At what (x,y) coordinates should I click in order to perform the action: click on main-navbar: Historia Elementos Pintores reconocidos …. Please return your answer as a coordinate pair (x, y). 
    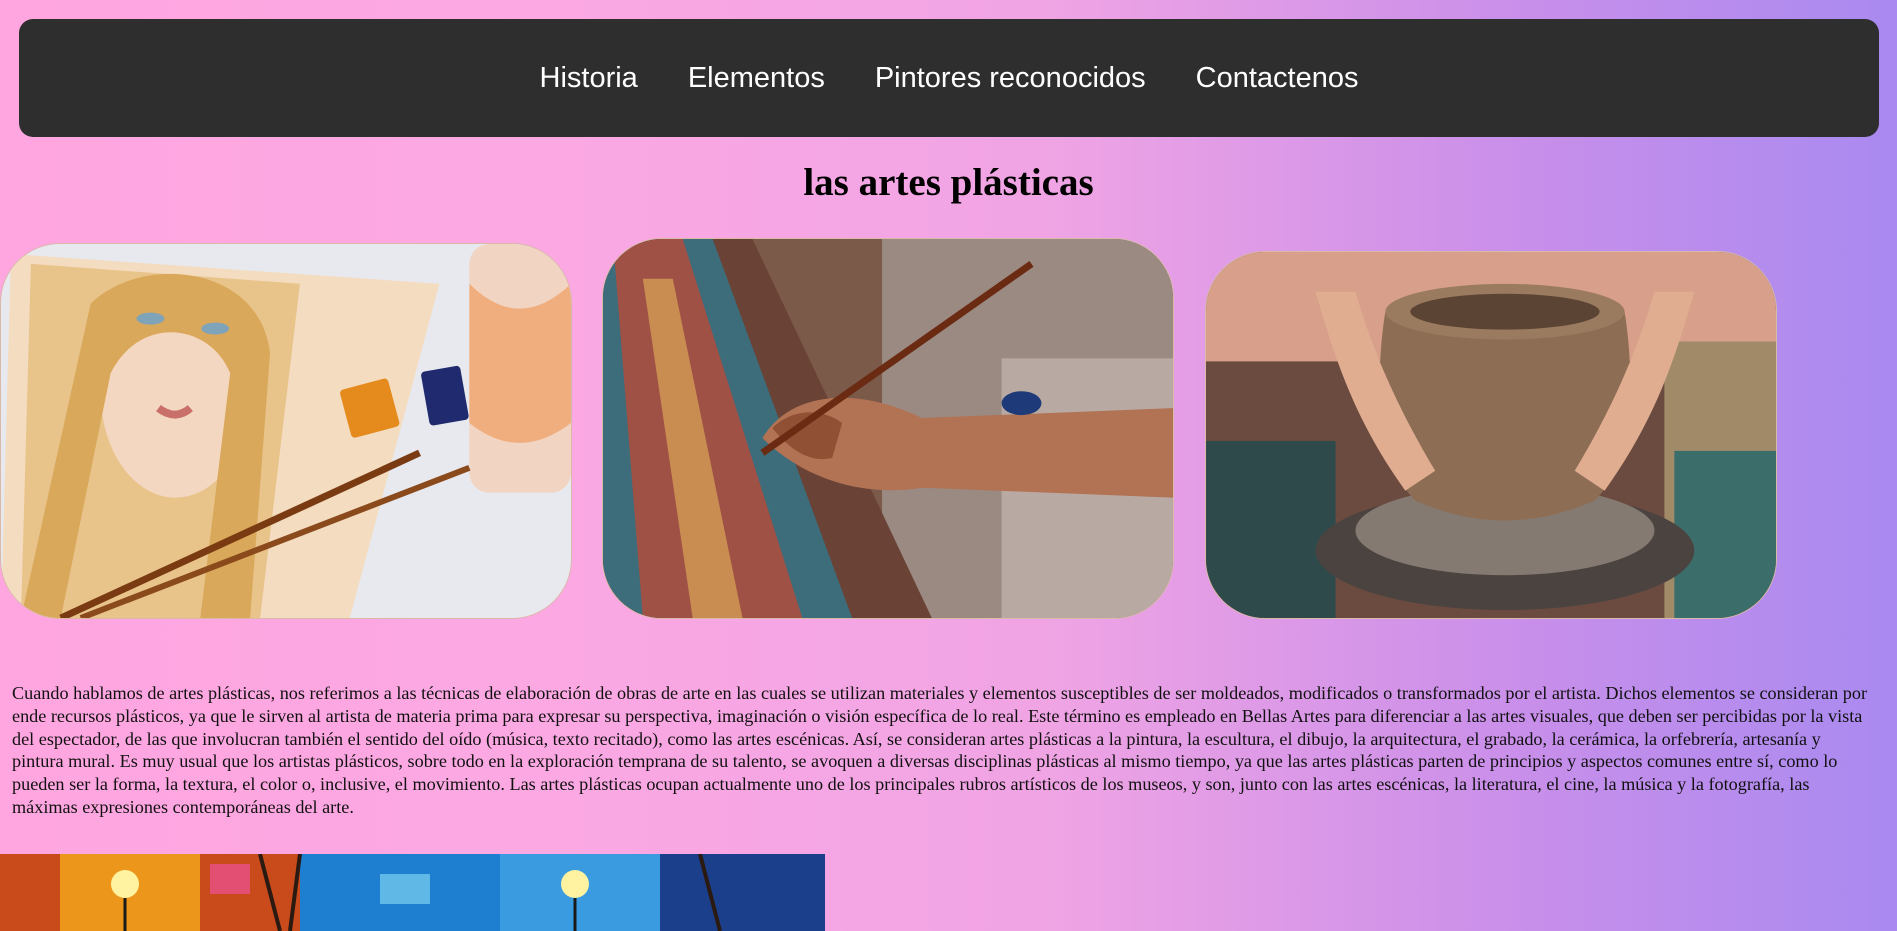
    Looking at the image, I should click on (949, 78).